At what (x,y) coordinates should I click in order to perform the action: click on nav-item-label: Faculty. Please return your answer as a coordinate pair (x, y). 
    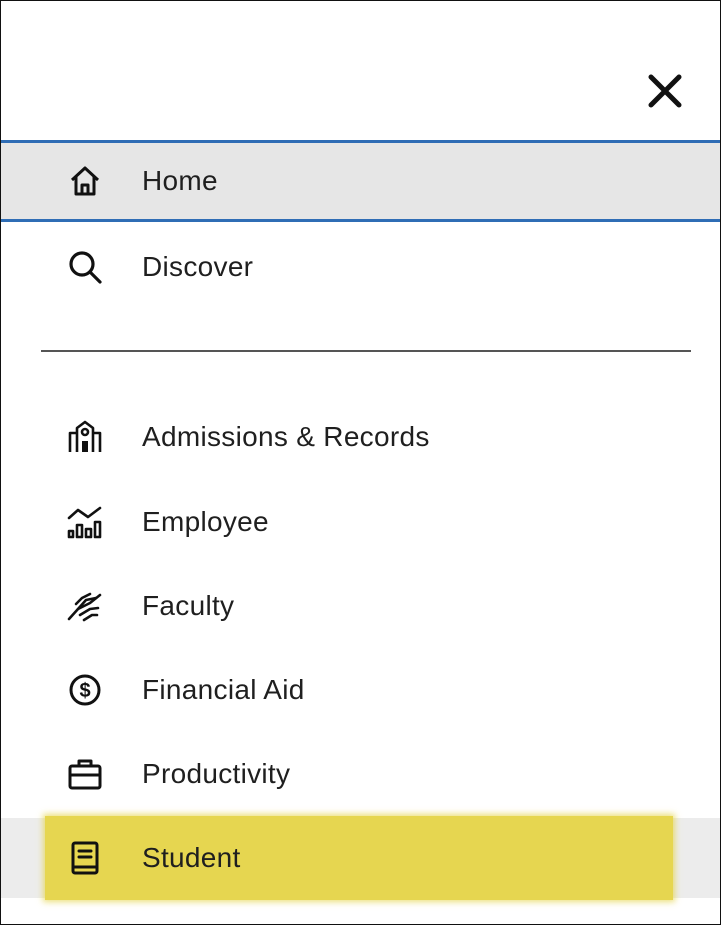
    Looking at the image, I should click on (188, 605).